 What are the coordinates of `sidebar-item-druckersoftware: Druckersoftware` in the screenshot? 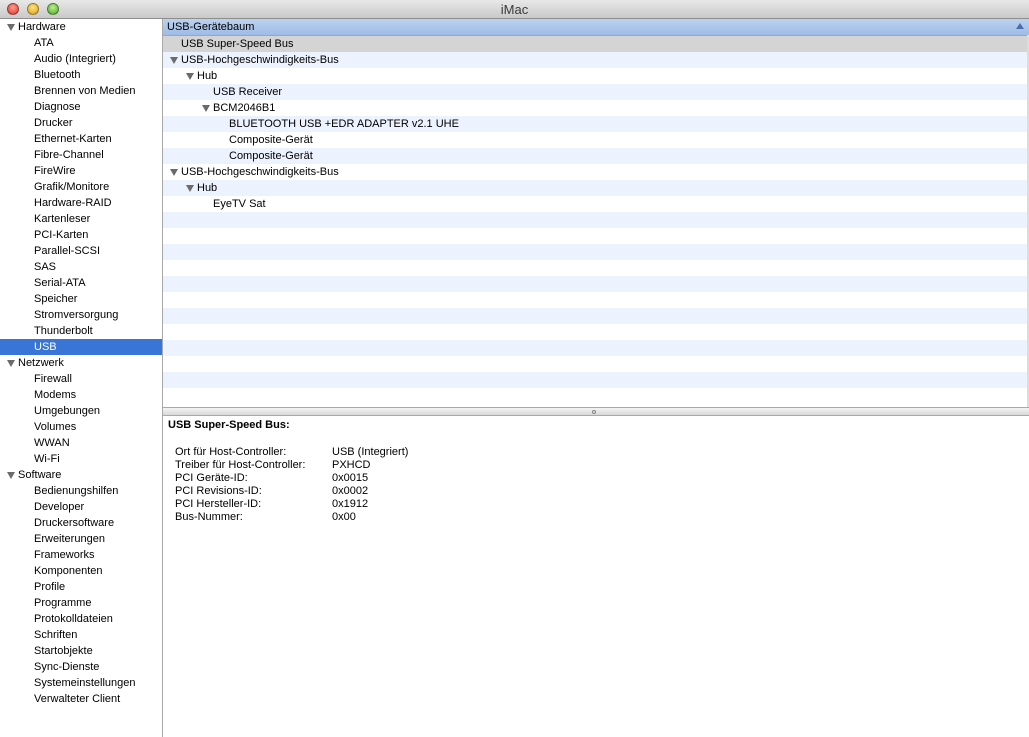 It's located at (81, 523).